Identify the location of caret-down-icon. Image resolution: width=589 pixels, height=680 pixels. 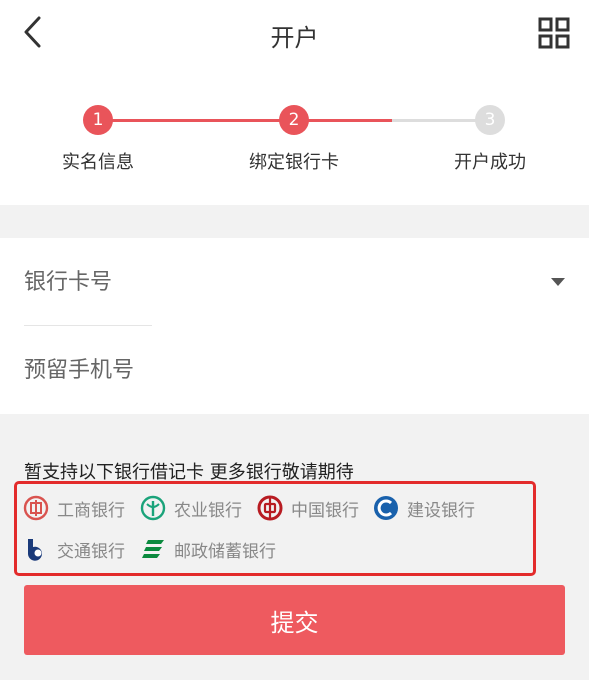
(558, 282).